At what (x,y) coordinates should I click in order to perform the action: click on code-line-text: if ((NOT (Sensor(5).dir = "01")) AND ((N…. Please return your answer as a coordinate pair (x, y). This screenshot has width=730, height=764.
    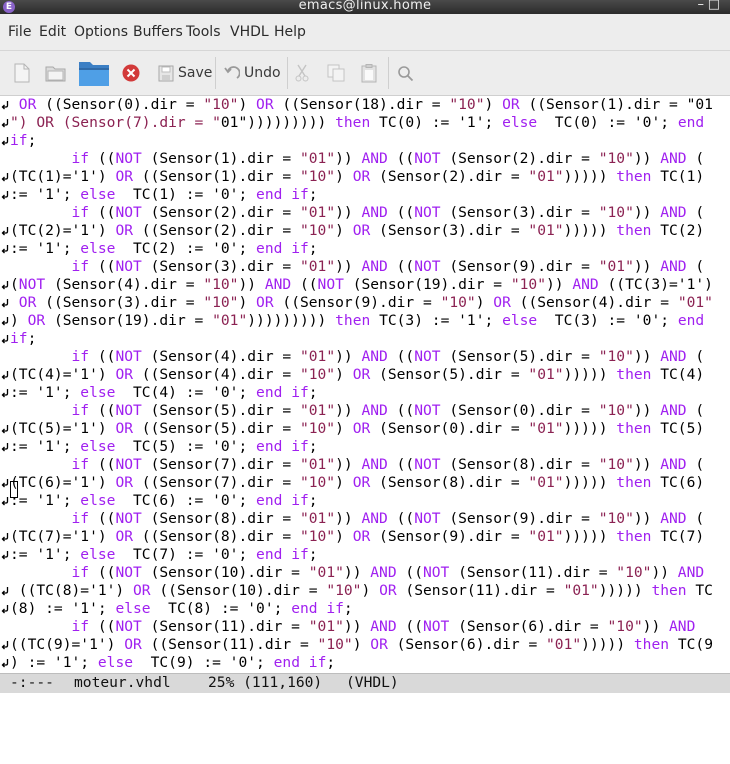
    Looking at the image, I should click on (388, 410).